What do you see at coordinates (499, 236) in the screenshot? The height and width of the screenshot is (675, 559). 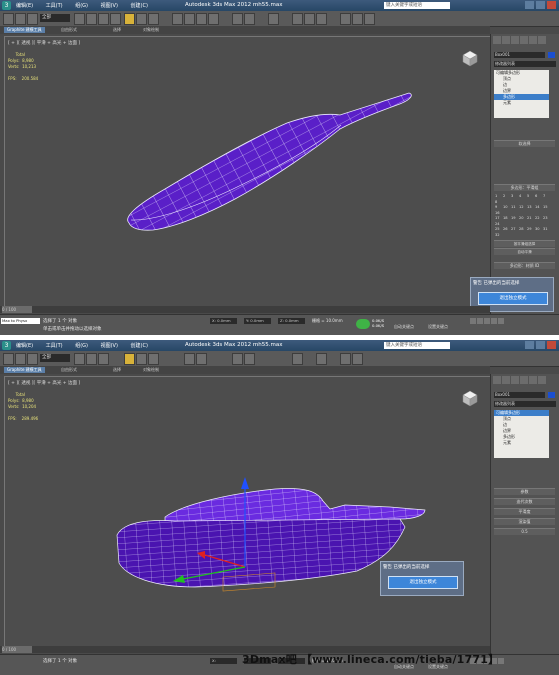 I see `sg-button: 32` at bounding box center [499, 236].